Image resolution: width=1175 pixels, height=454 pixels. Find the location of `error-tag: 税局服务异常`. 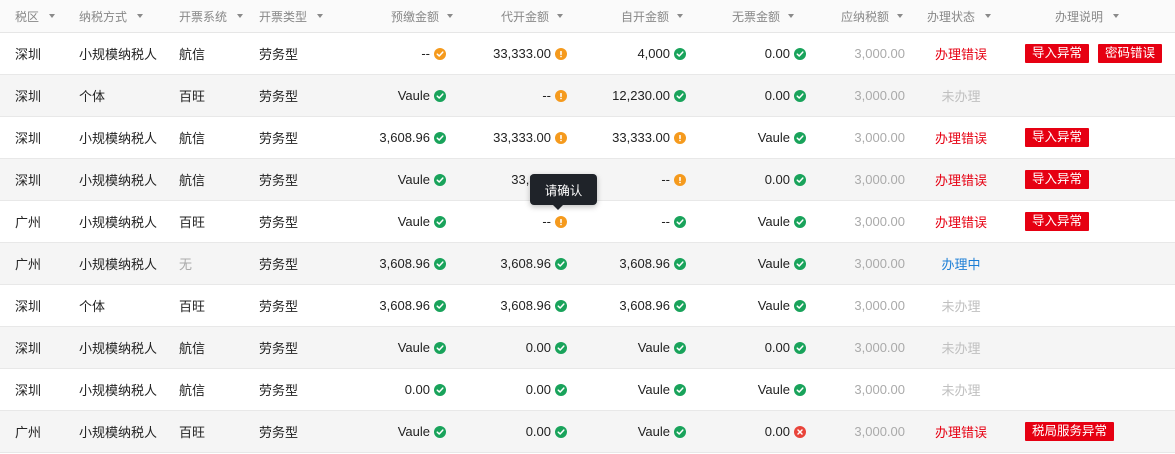

error-tag: 税局服务异常 is located at coordinates (1070, 431).